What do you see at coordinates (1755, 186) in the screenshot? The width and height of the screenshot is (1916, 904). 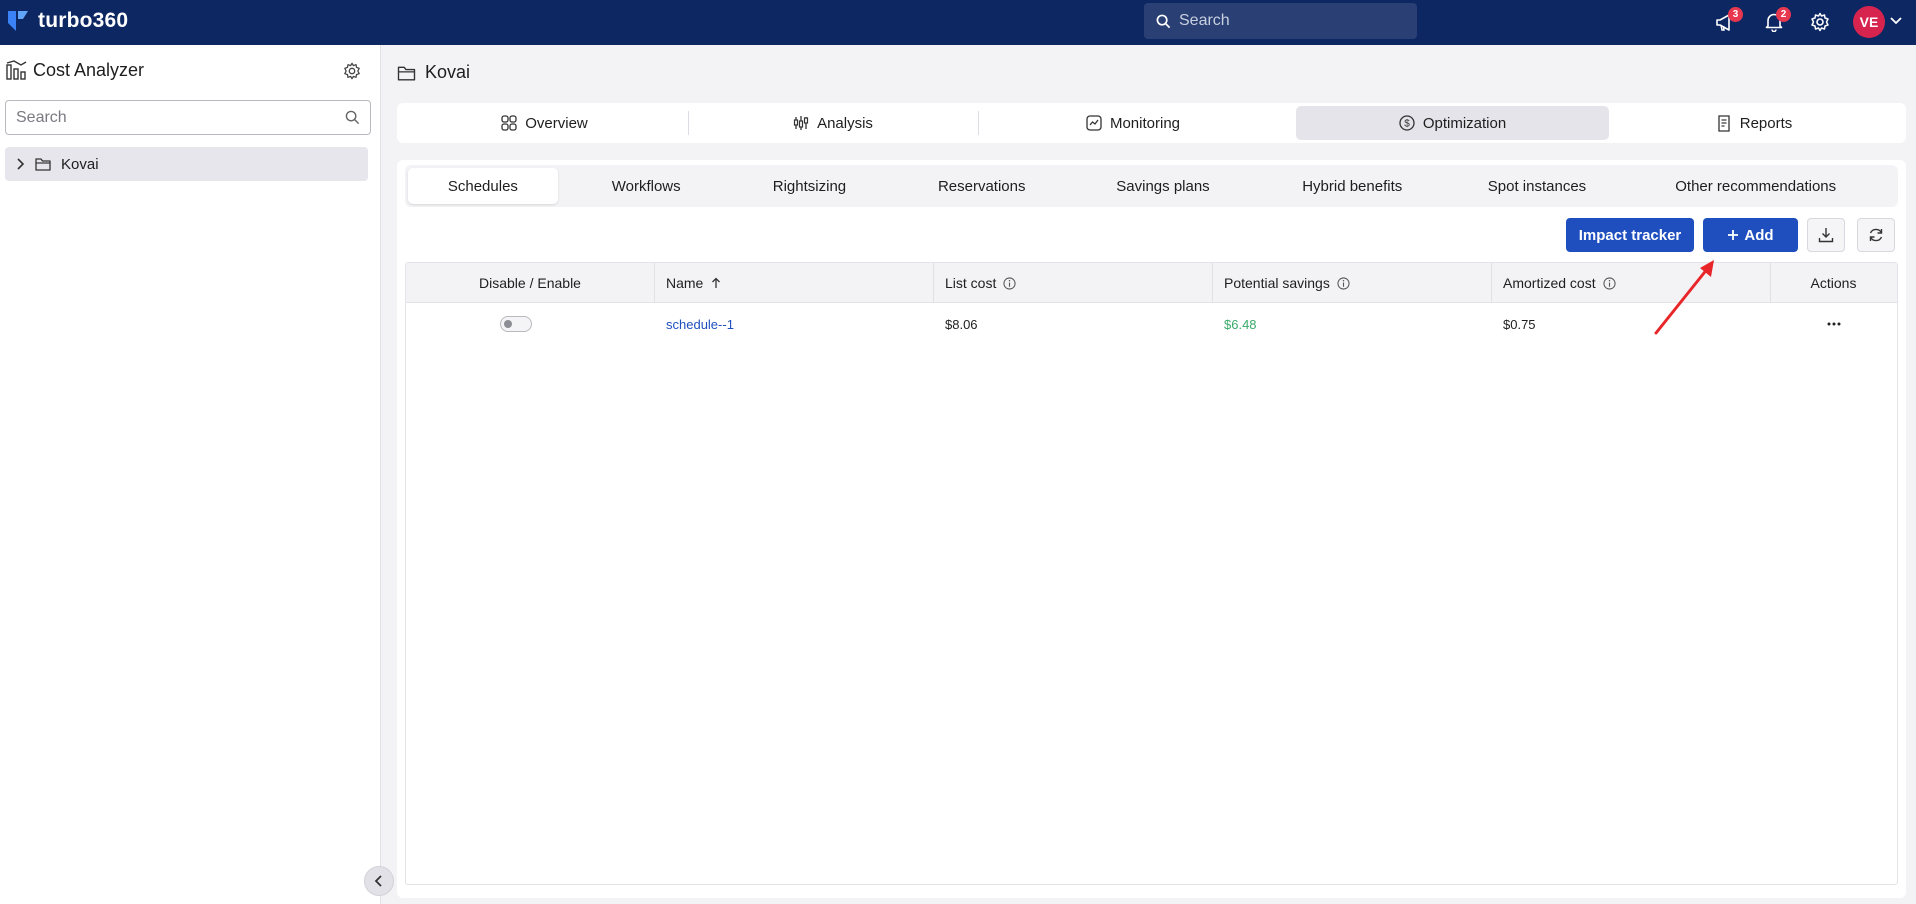 I see `subtab-other-recommendations: Other recommendations` at bounding box center [1755, 186].